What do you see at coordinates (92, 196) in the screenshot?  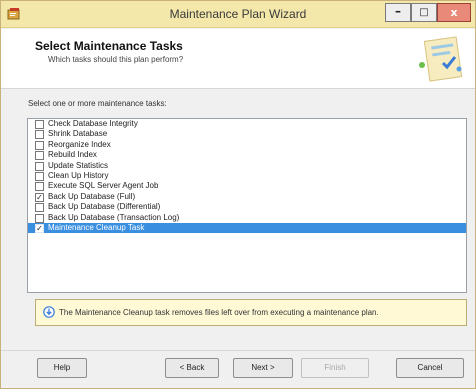 I see `task-item-label: Back Up Database (Full)` at bounding box center [92, 196].